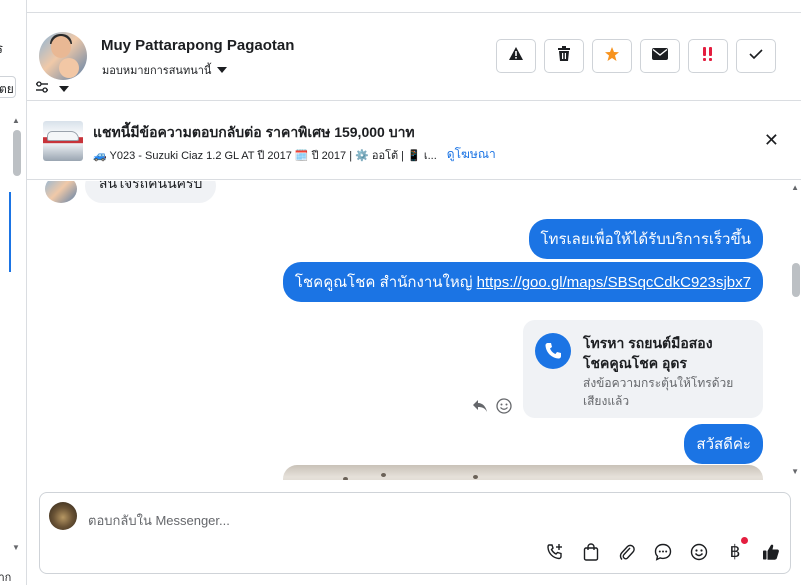 This screenshot has width=801, height=585. Describe the element at coordinates (627, 552) in the screenshot. I see `paperclip-icon` at that location.